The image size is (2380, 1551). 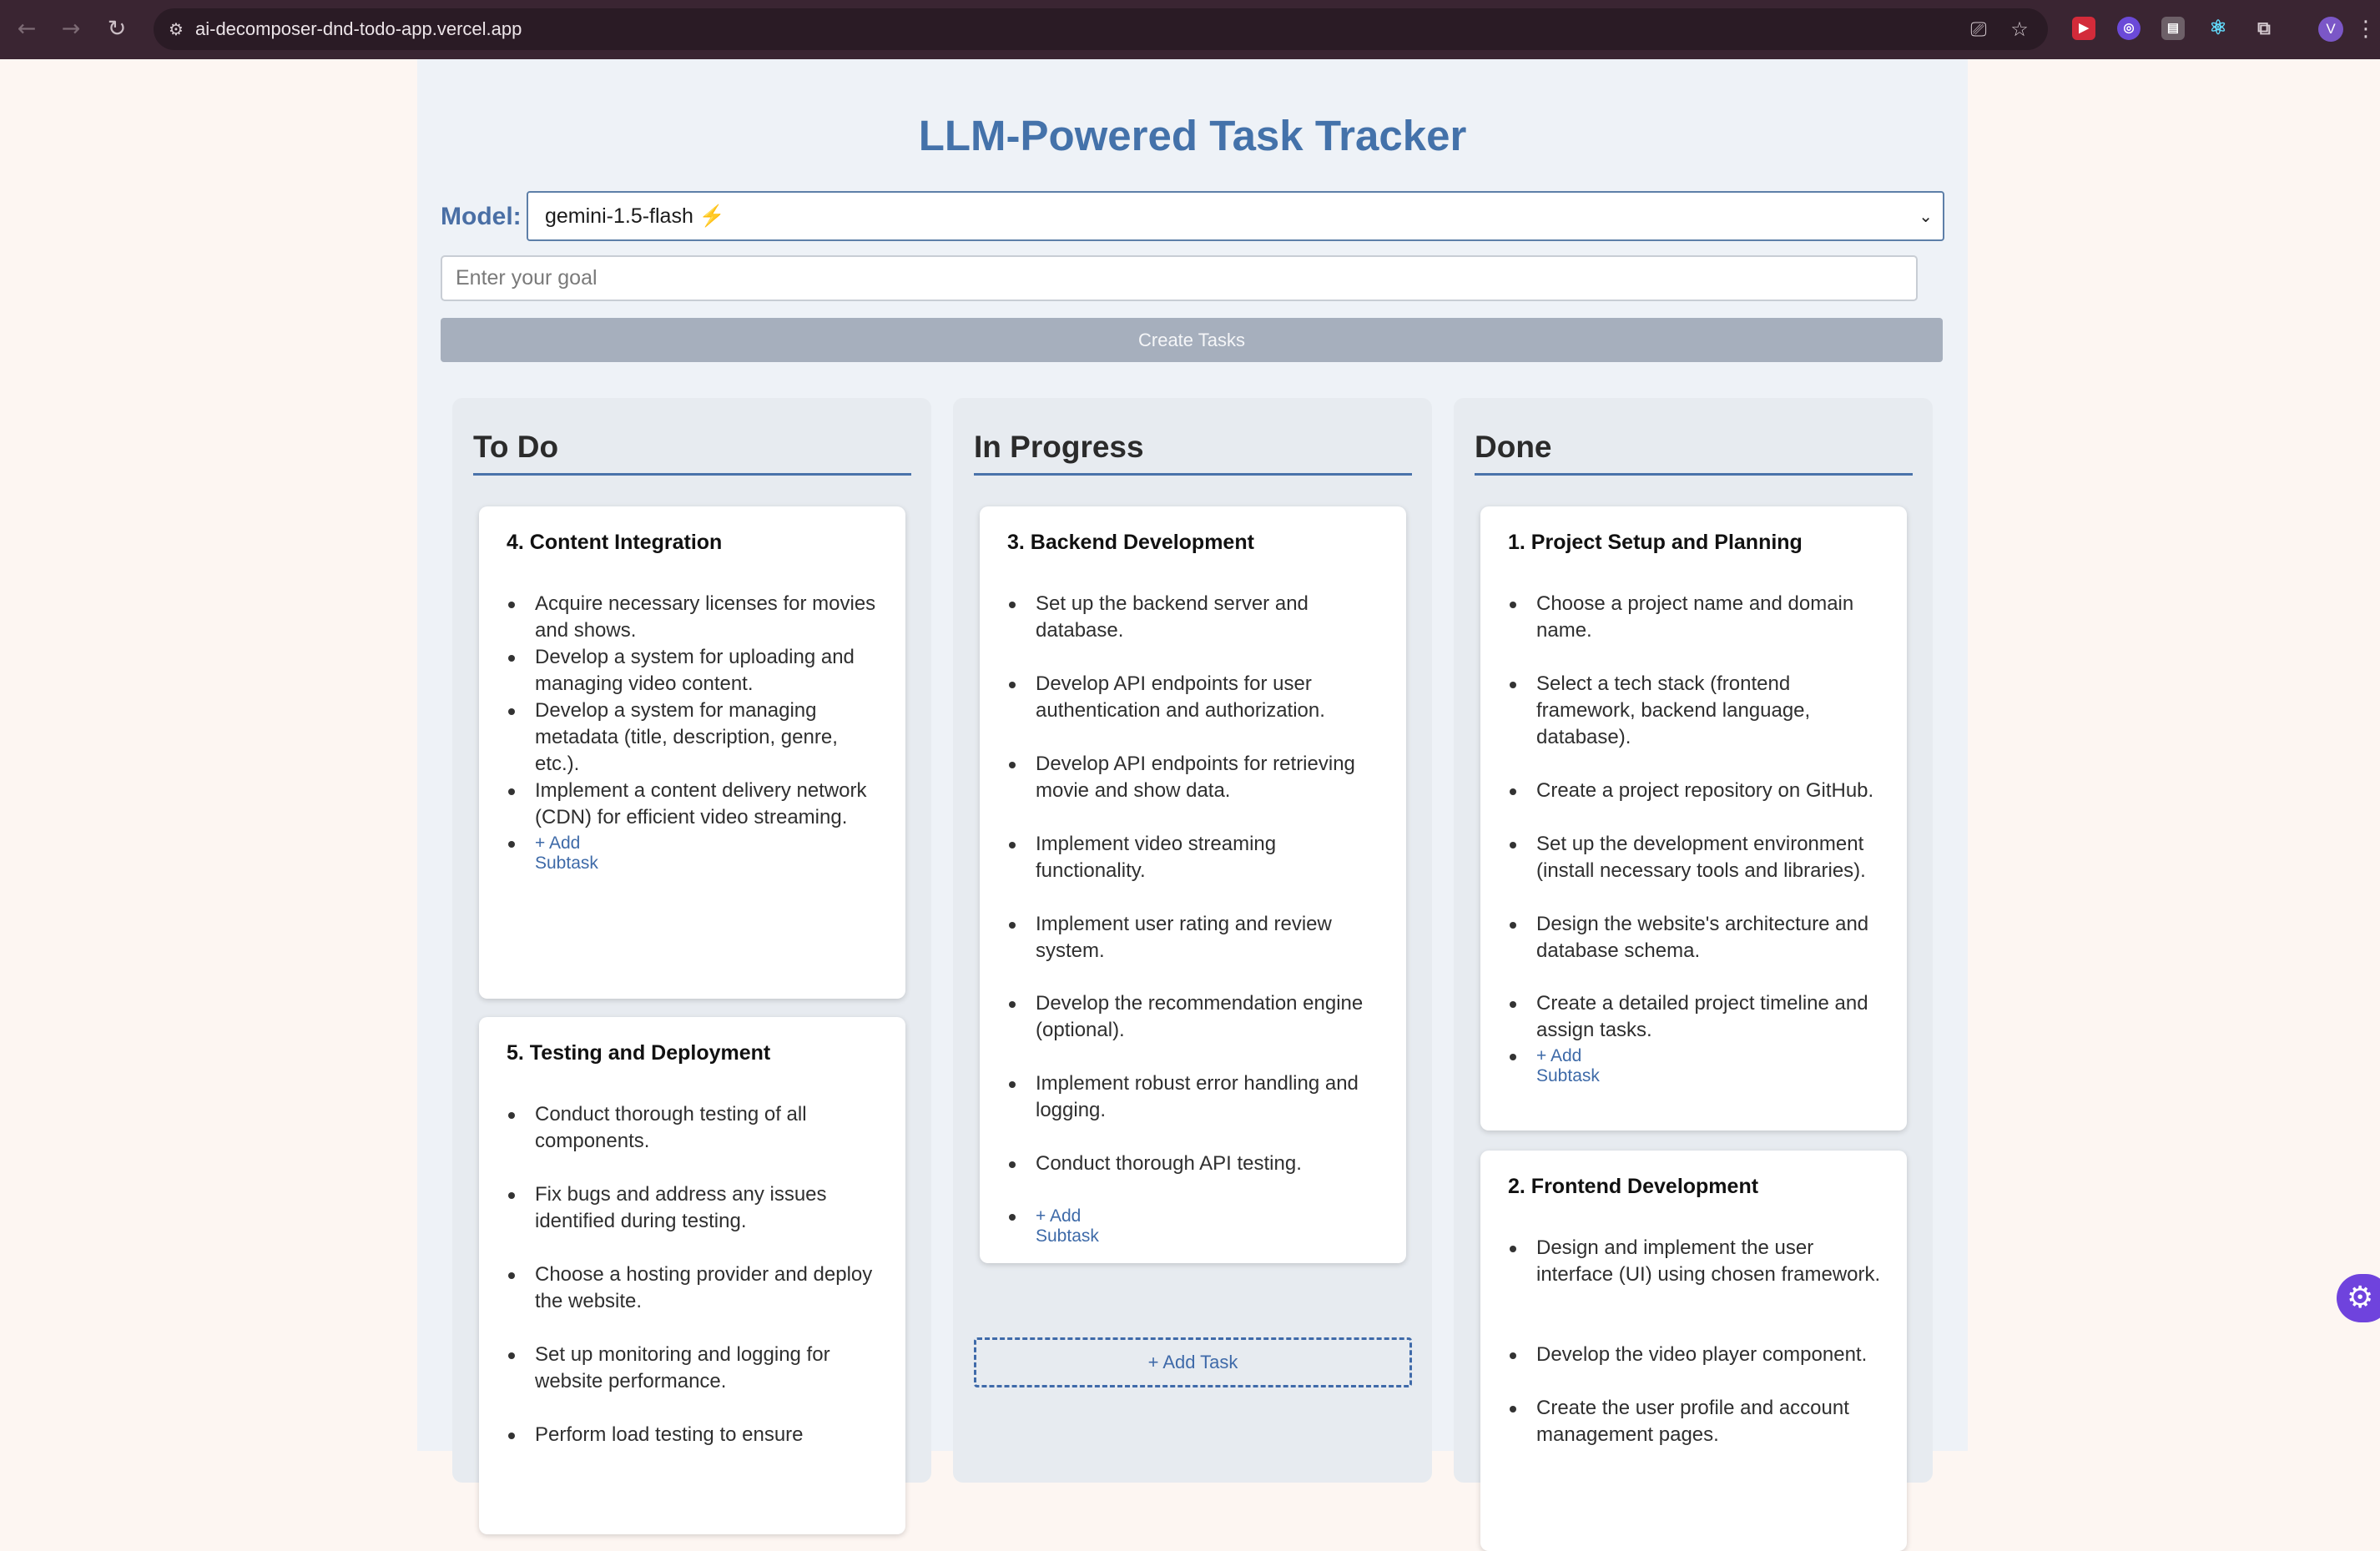 What do you see at coordinates (1926, 216) in the screenshot?
I see `chevron-down-icon: ⌄` at bounding box center [1926, 216].